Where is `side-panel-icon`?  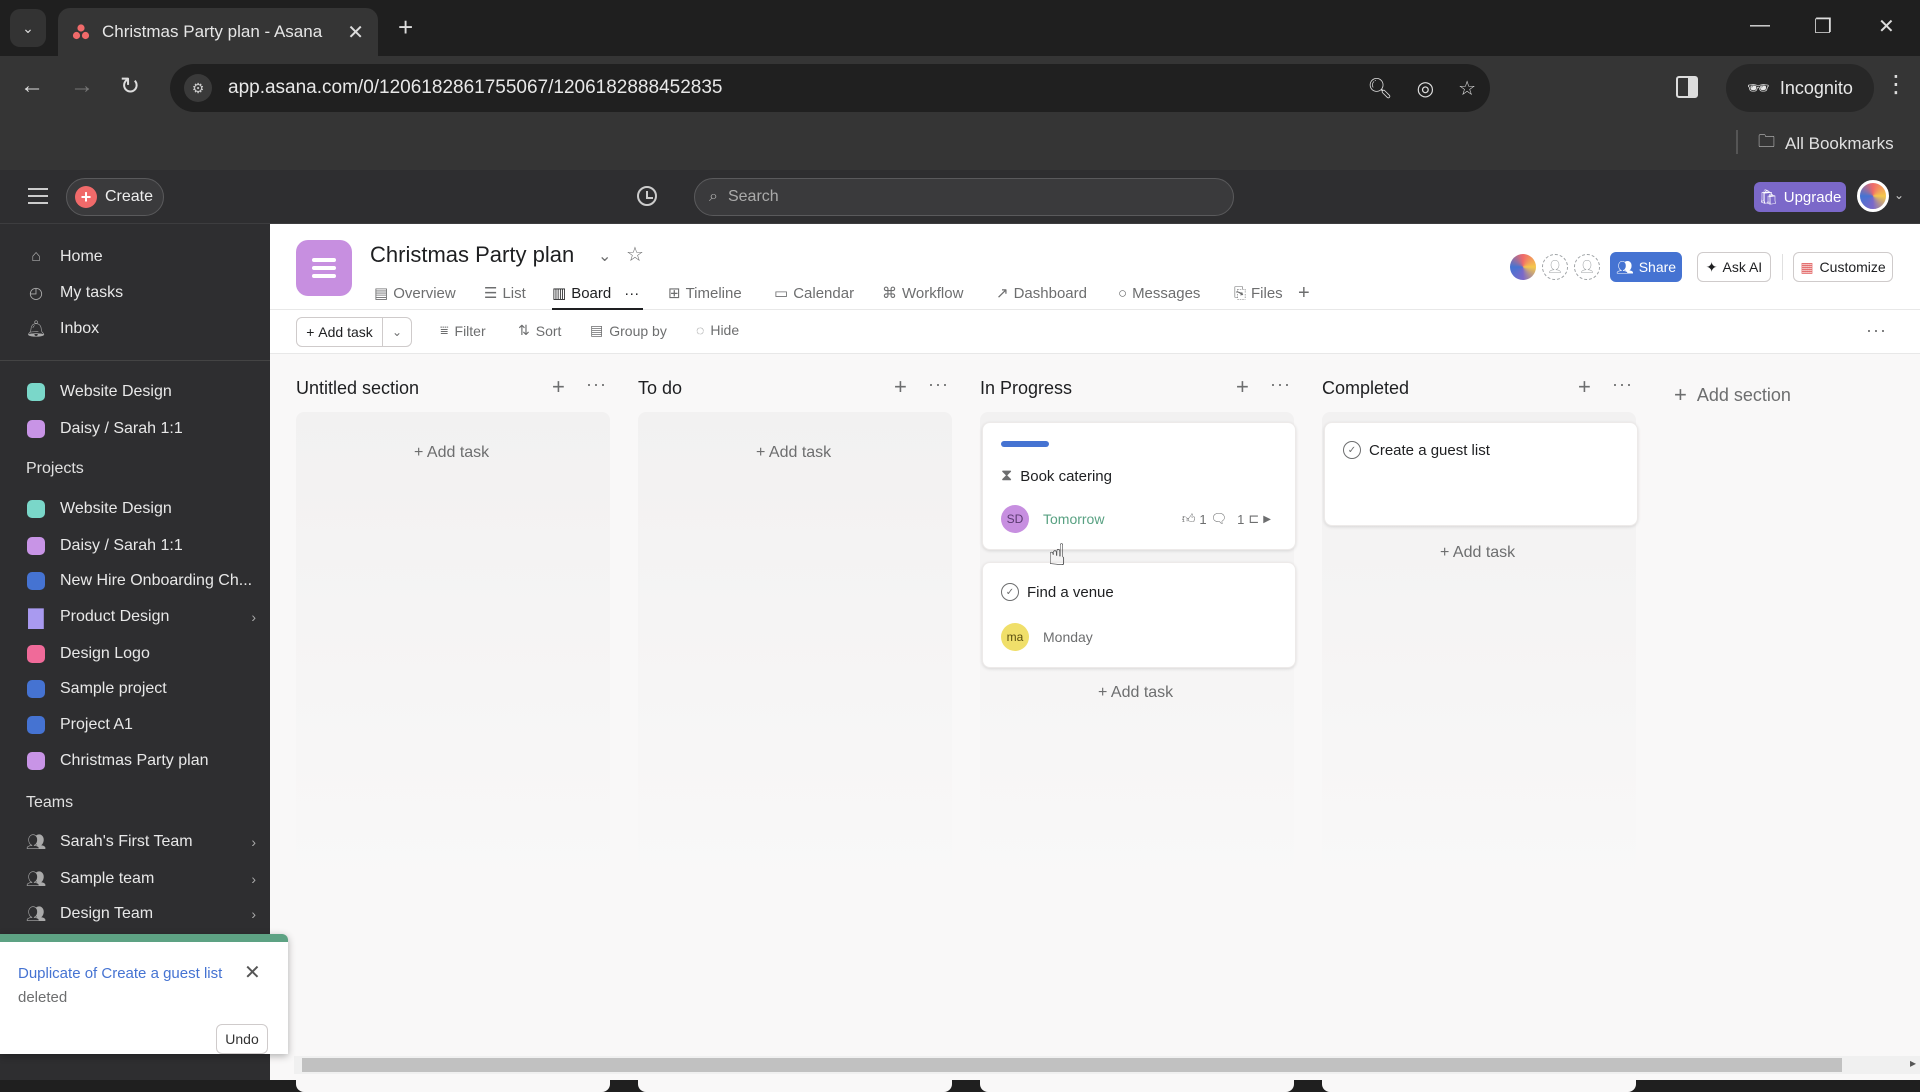
side-panel-icon is located at coordinates (1687, 87).